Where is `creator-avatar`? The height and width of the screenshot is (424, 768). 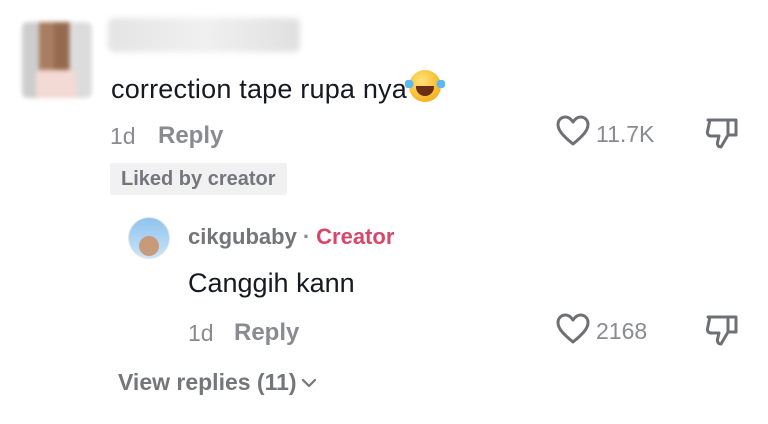
creator-avatar is located at coordinates (149, 238).